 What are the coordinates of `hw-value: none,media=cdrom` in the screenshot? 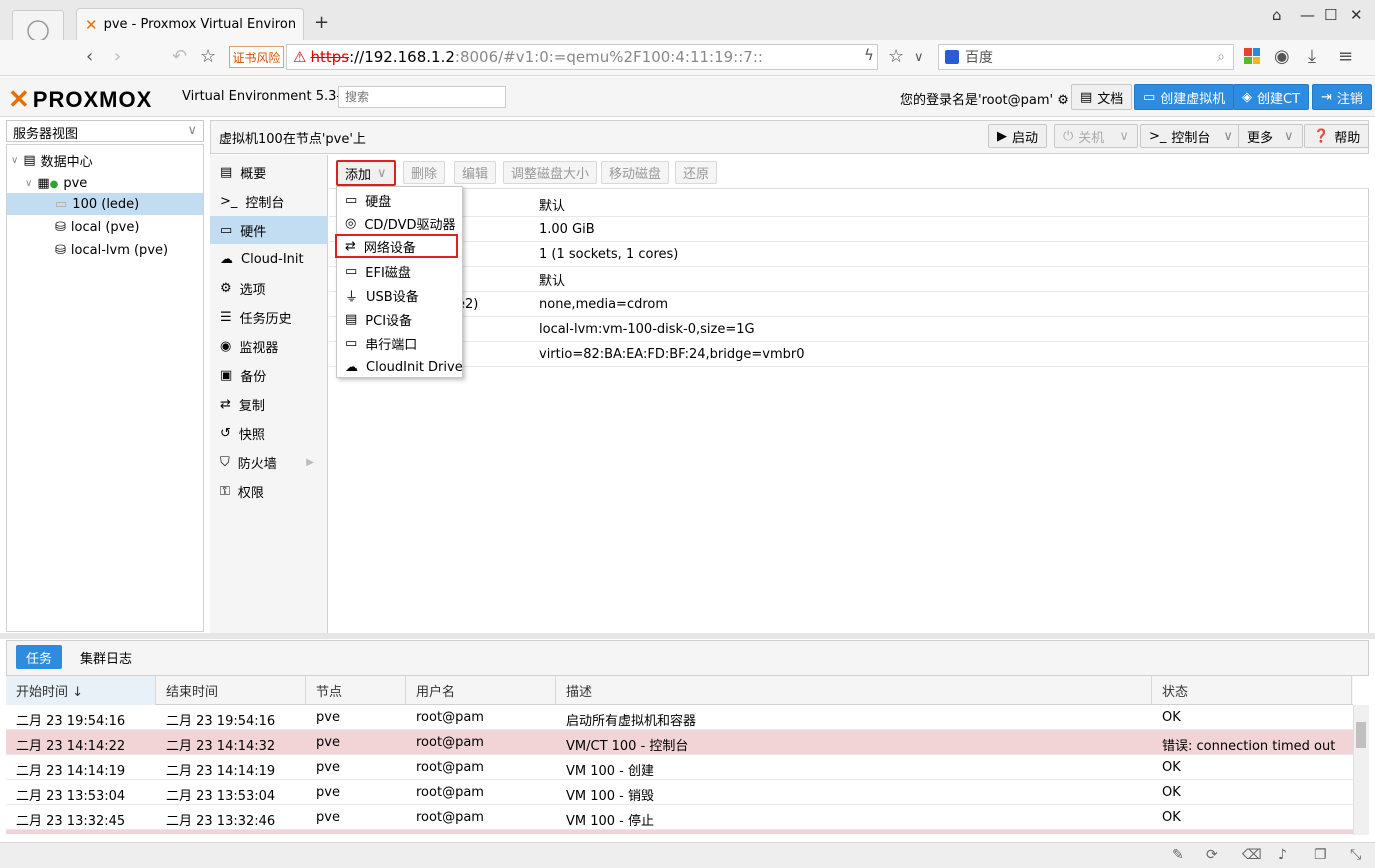 It's located at (604, 304).